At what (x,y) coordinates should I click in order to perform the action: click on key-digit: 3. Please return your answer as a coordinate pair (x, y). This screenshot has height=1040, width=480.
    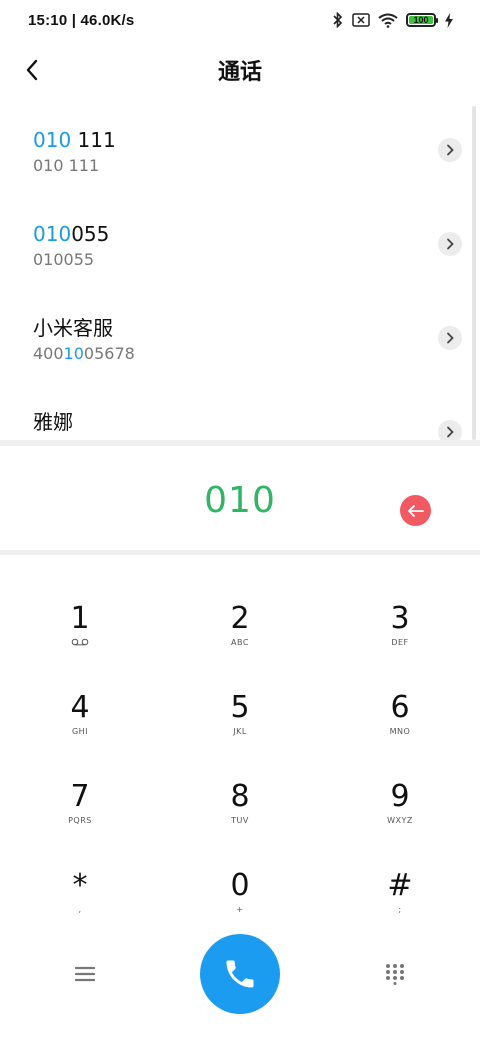
    Looking at the image, I should click on (400, 618).